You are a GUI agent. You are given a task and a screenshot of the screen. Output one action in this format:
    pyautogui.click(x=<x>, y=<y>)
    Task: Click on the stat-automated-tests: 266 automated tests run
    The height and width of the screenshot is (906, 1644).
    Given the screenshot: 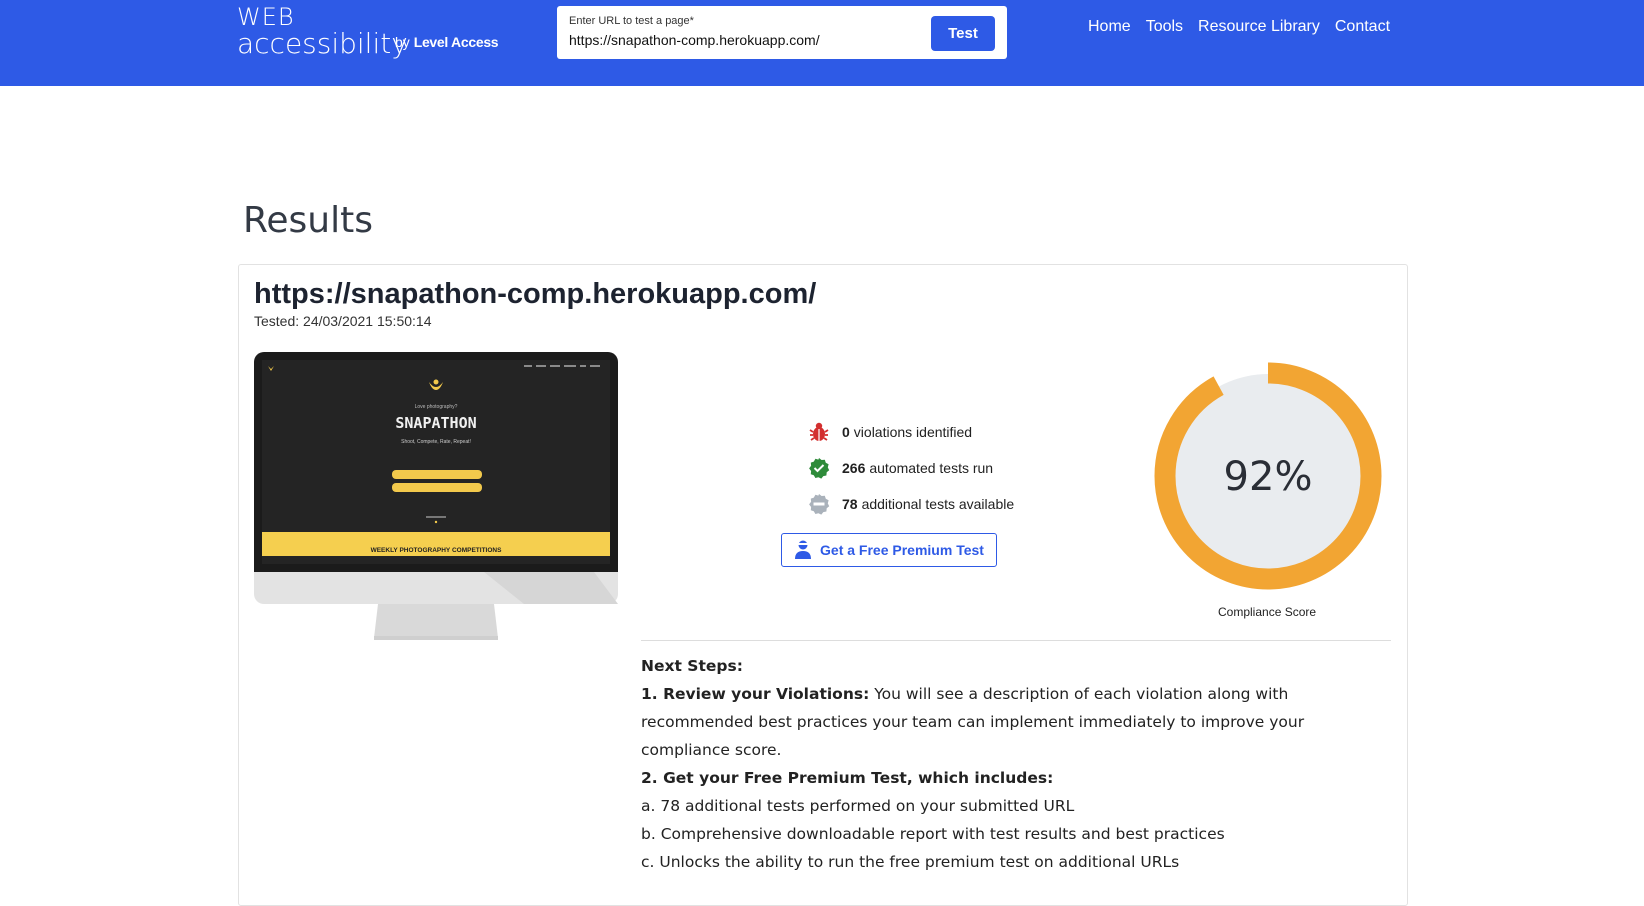 What is the action you would take?
    pyautogui.click(x=911, y=468)
    